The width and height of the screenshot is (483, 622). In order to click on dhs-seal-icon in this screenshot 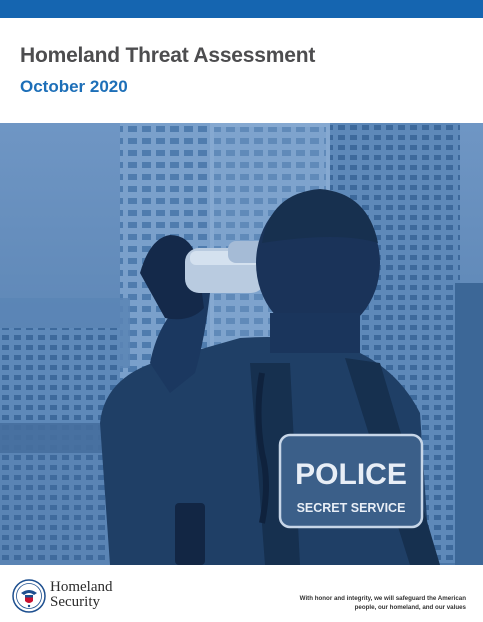, I will do `click(29, 596)`.